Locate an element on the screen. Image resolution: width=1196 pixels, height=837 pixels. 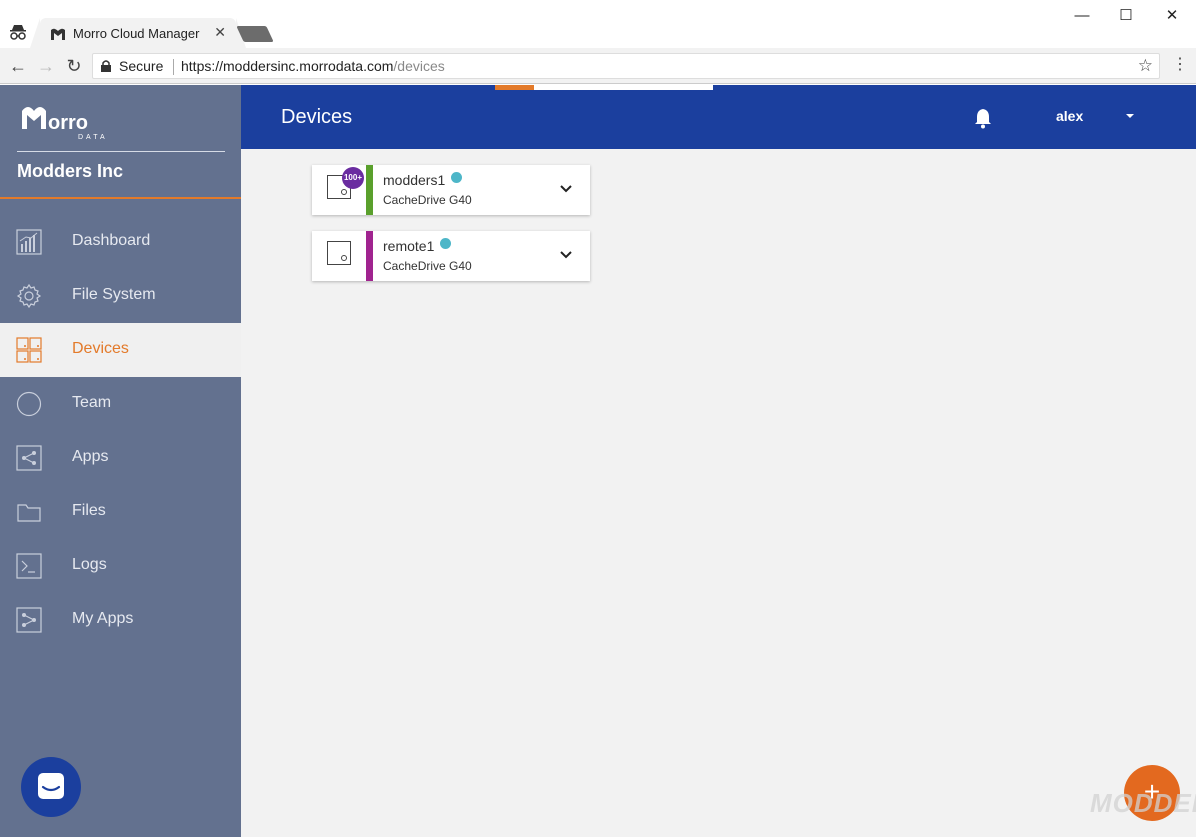
svg-text: orro is located at coordinates (68, 123).